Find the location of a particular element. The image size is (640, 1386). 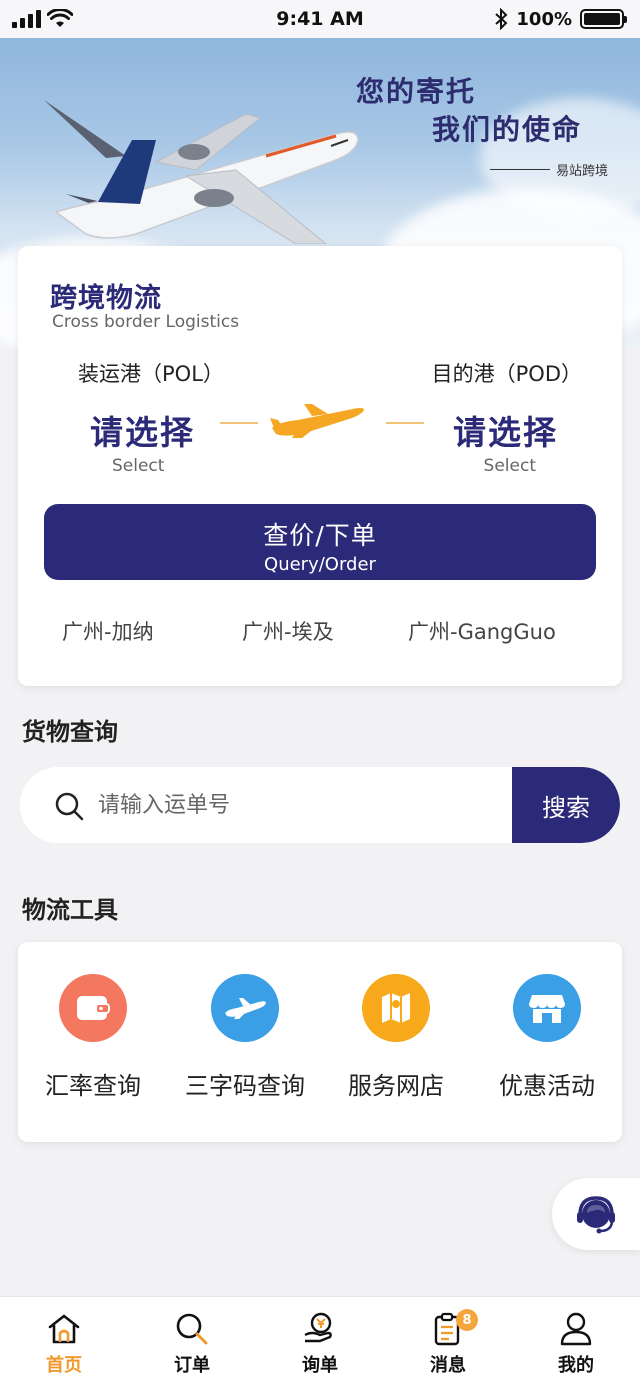

route-link-gangguo: 广州-GangGuo is located at coordinates (482, 631).